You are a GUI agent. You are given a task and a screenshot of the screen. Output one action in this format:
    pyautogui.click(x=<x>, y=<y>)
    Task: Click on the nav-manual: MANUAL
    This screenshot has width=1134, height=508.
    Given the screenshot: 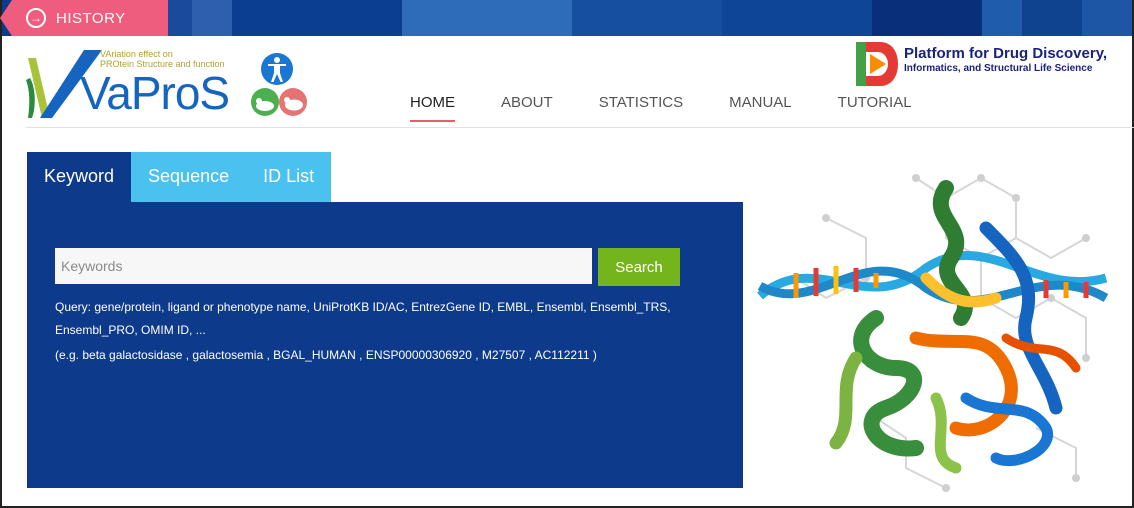 What is the action you would take?
    pyautogui.click(x=760, y=108)
    